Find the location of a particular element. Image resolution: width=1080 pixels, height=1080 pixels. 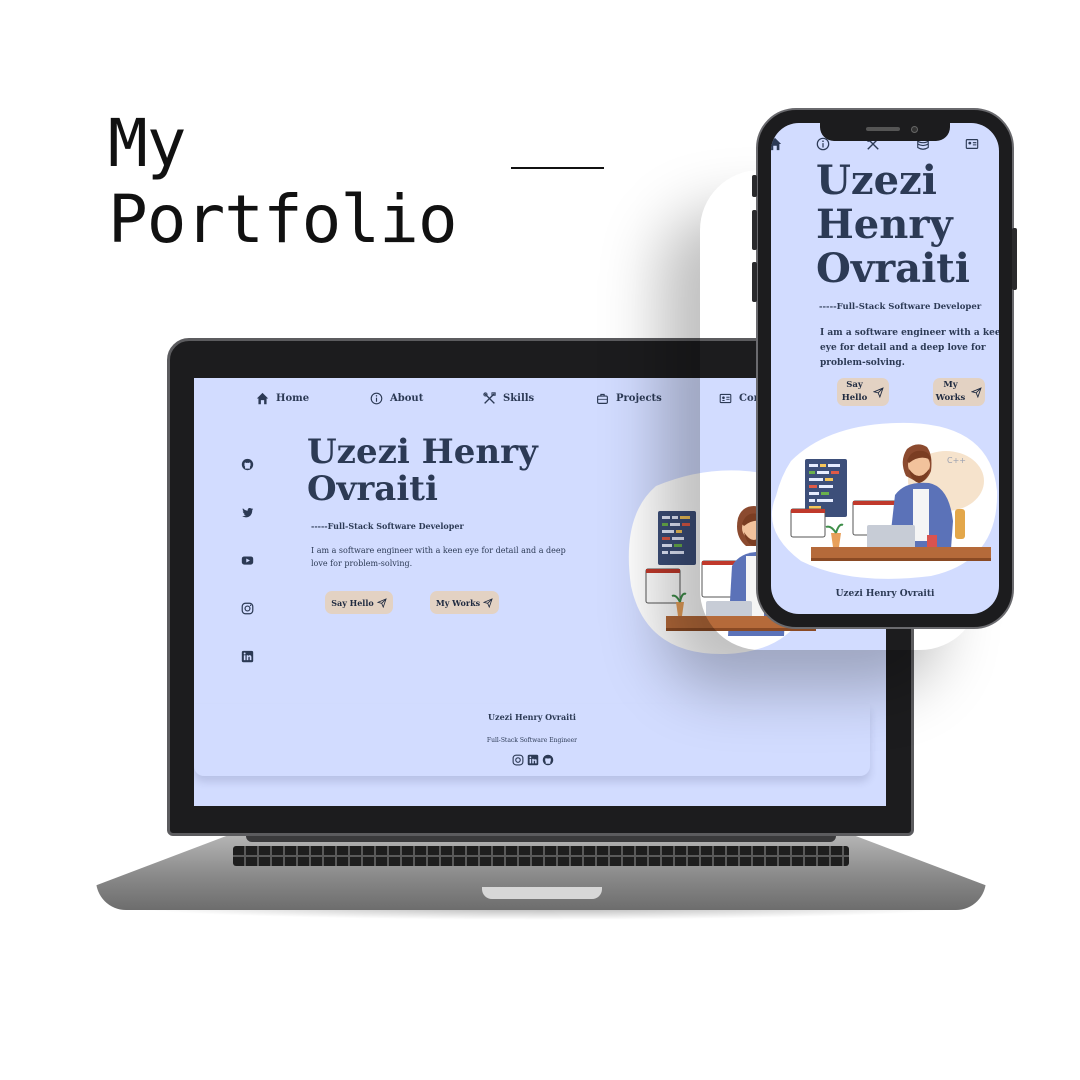

footer-social-icons is located at coordinates (533, 760).